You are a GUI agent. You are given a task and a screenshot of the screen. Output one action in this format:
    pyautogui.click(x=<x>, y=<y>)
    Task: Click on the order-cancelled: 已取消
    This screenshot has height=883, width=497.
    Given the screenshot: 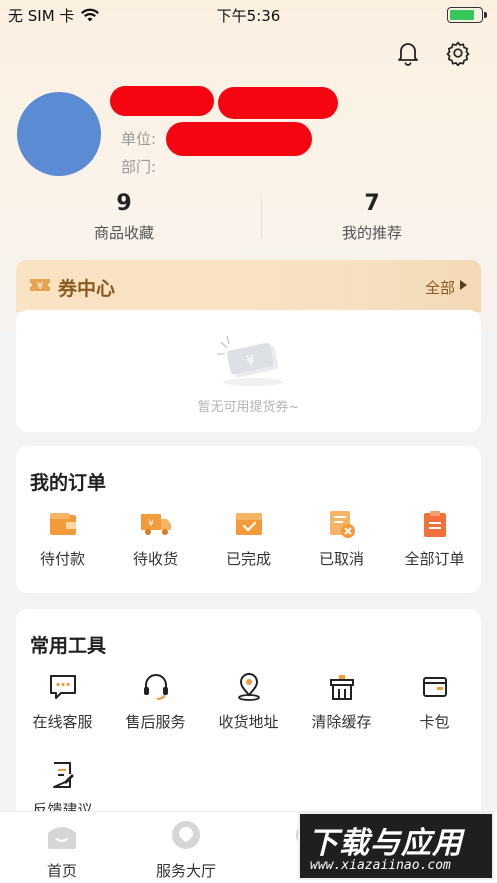 What is the action you would take?
    pyautogui.click(x=341, y=538)
    